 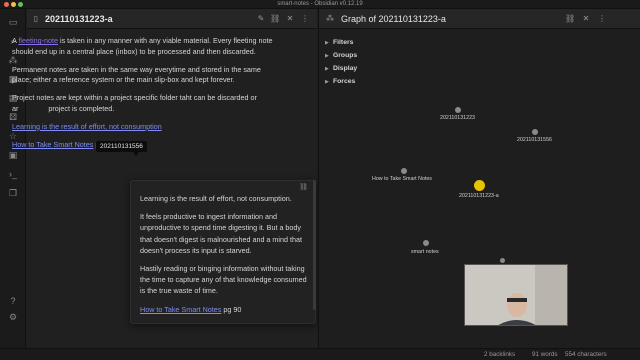 What do you see at coordinates (457, 118) in the screenshot?
I see `graph-node-label: 202110131223` at bounding box center [457, 118].